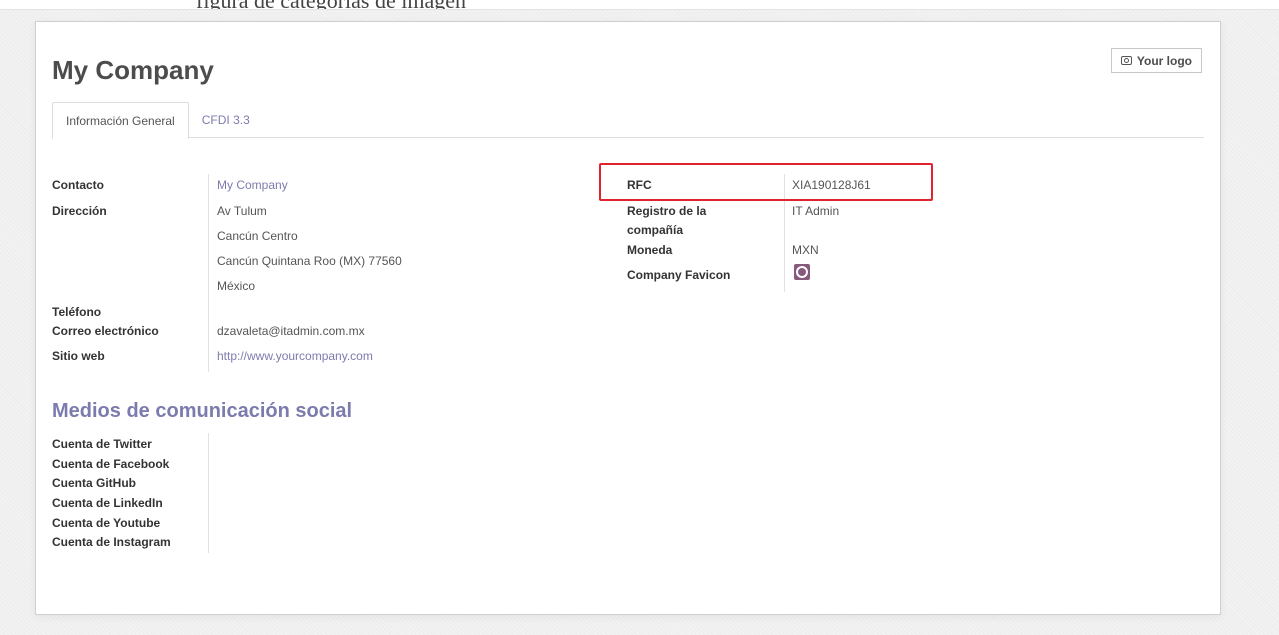  I want to click on tab-informacion-general: Información General, so click(120, 120).